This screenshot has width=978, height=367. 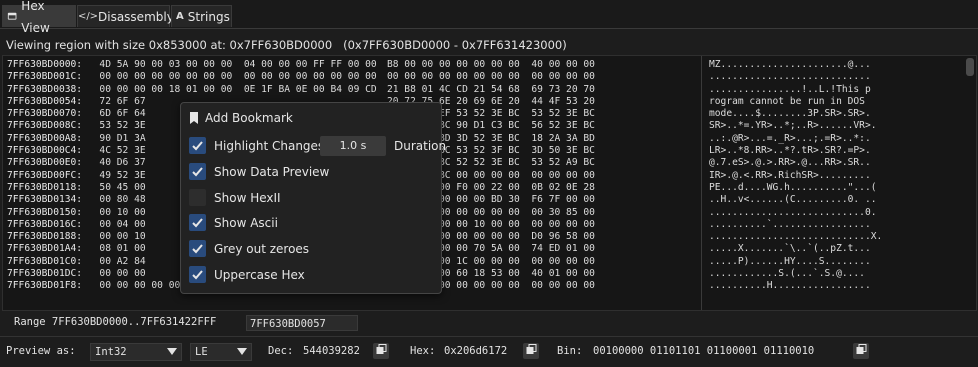 I want to click on row-address: 7FF630BD008C:, so click(x=45, y=126).